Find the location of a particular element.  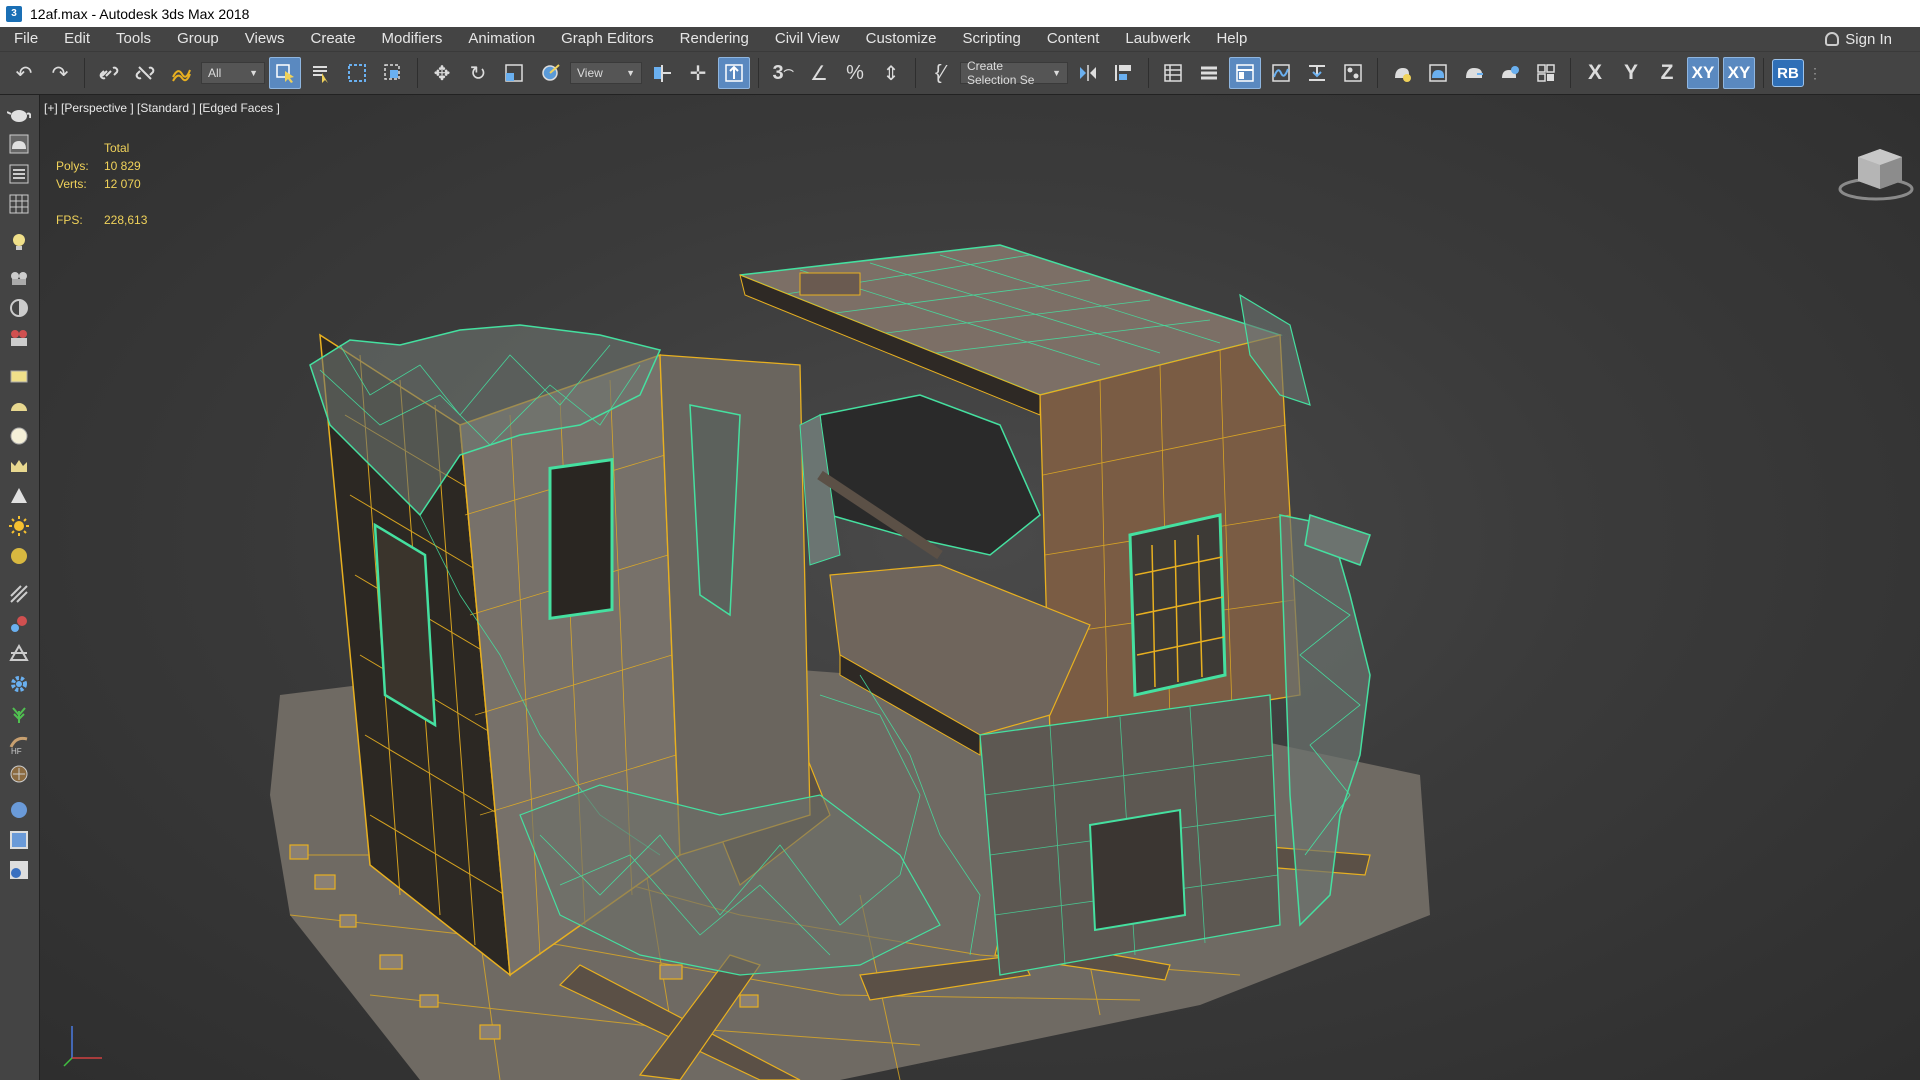

bind-space-warp-icon is located at coordinates (181, 73).